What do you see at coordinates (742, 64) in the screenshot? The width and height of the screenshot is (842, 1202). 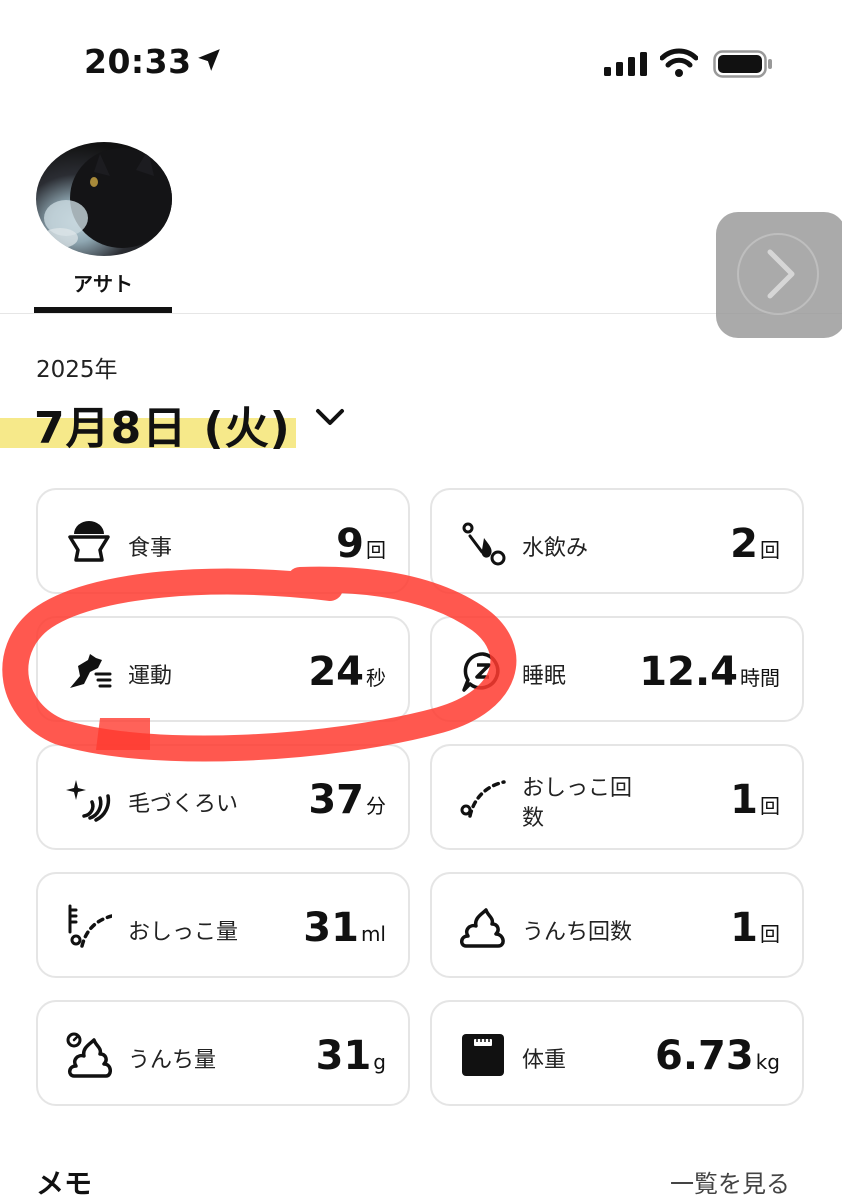 I see `battery-icon` at bounding box center [742, 64].